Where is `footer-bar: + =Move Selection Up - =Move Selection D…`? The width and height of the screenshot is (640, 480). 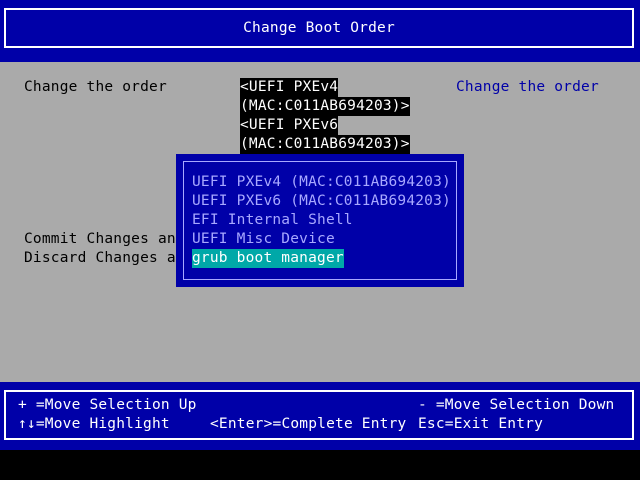 footer-bar: + =Move Selection Up - =Move Selection D… is located at coordinates (320, 416).